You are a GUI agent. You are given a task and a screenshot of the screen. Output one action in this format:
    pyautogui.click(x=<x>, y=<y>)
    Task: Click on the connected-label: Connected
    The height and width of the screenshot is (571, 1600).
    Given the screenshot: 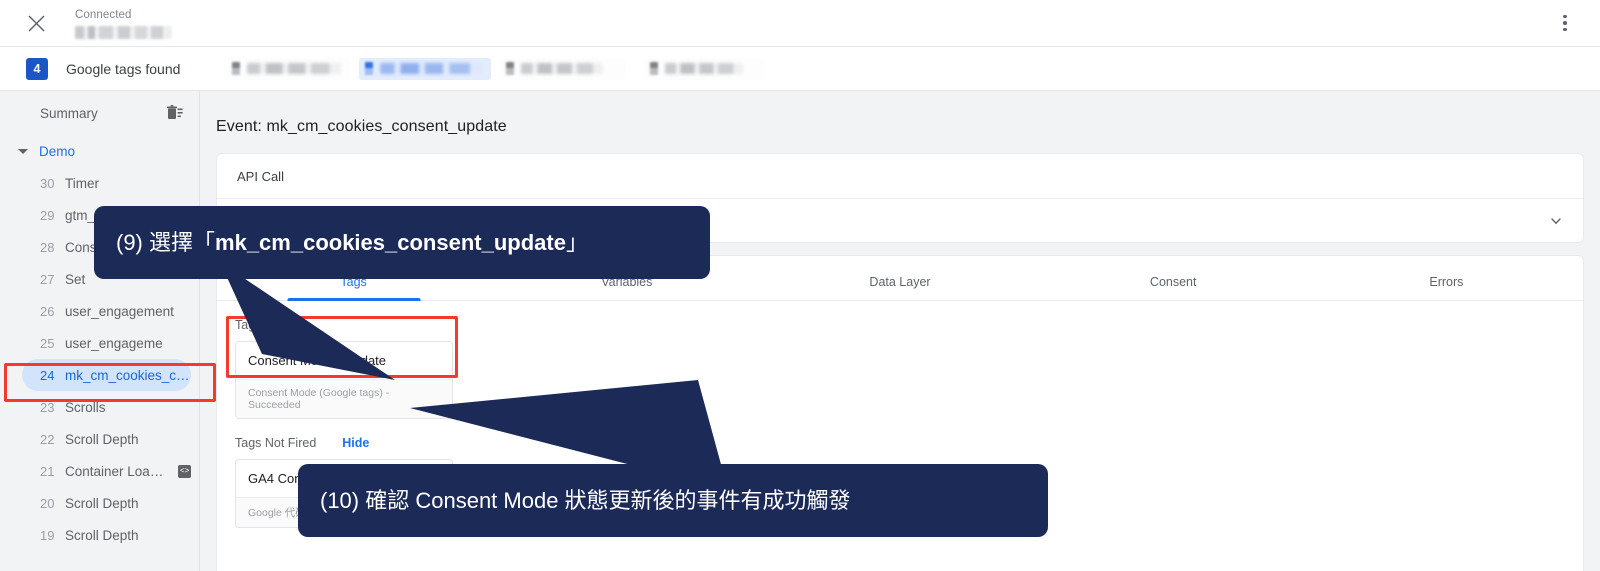 What is the action you would take?
    pyautogui.click(x=103, y=14)
    